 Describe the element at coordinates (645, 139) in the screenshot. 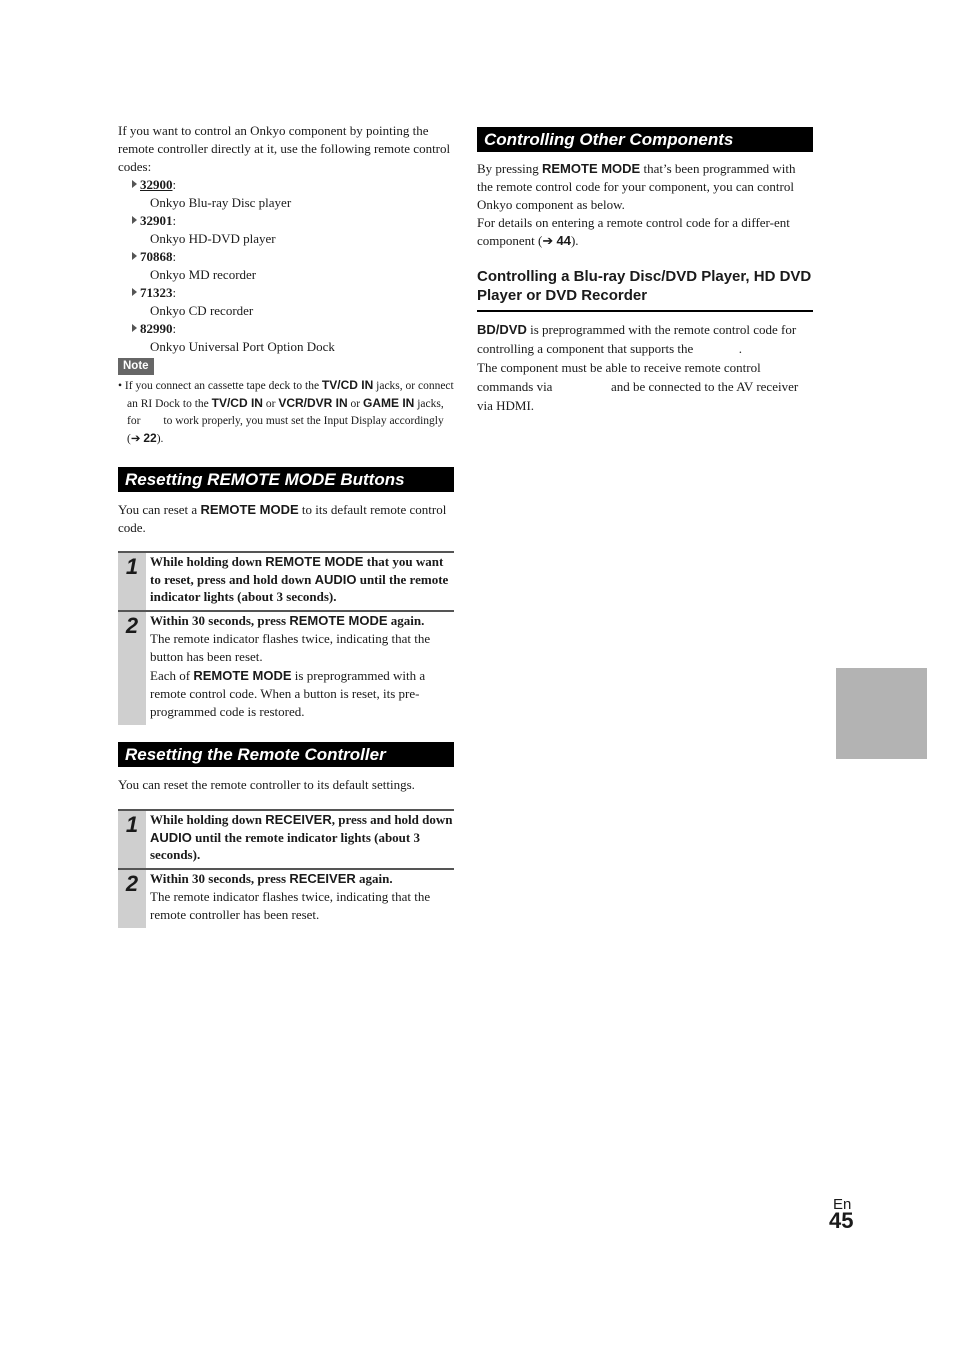

I see `section-title-controlling-other-components: Controlling Other Components` at that location.